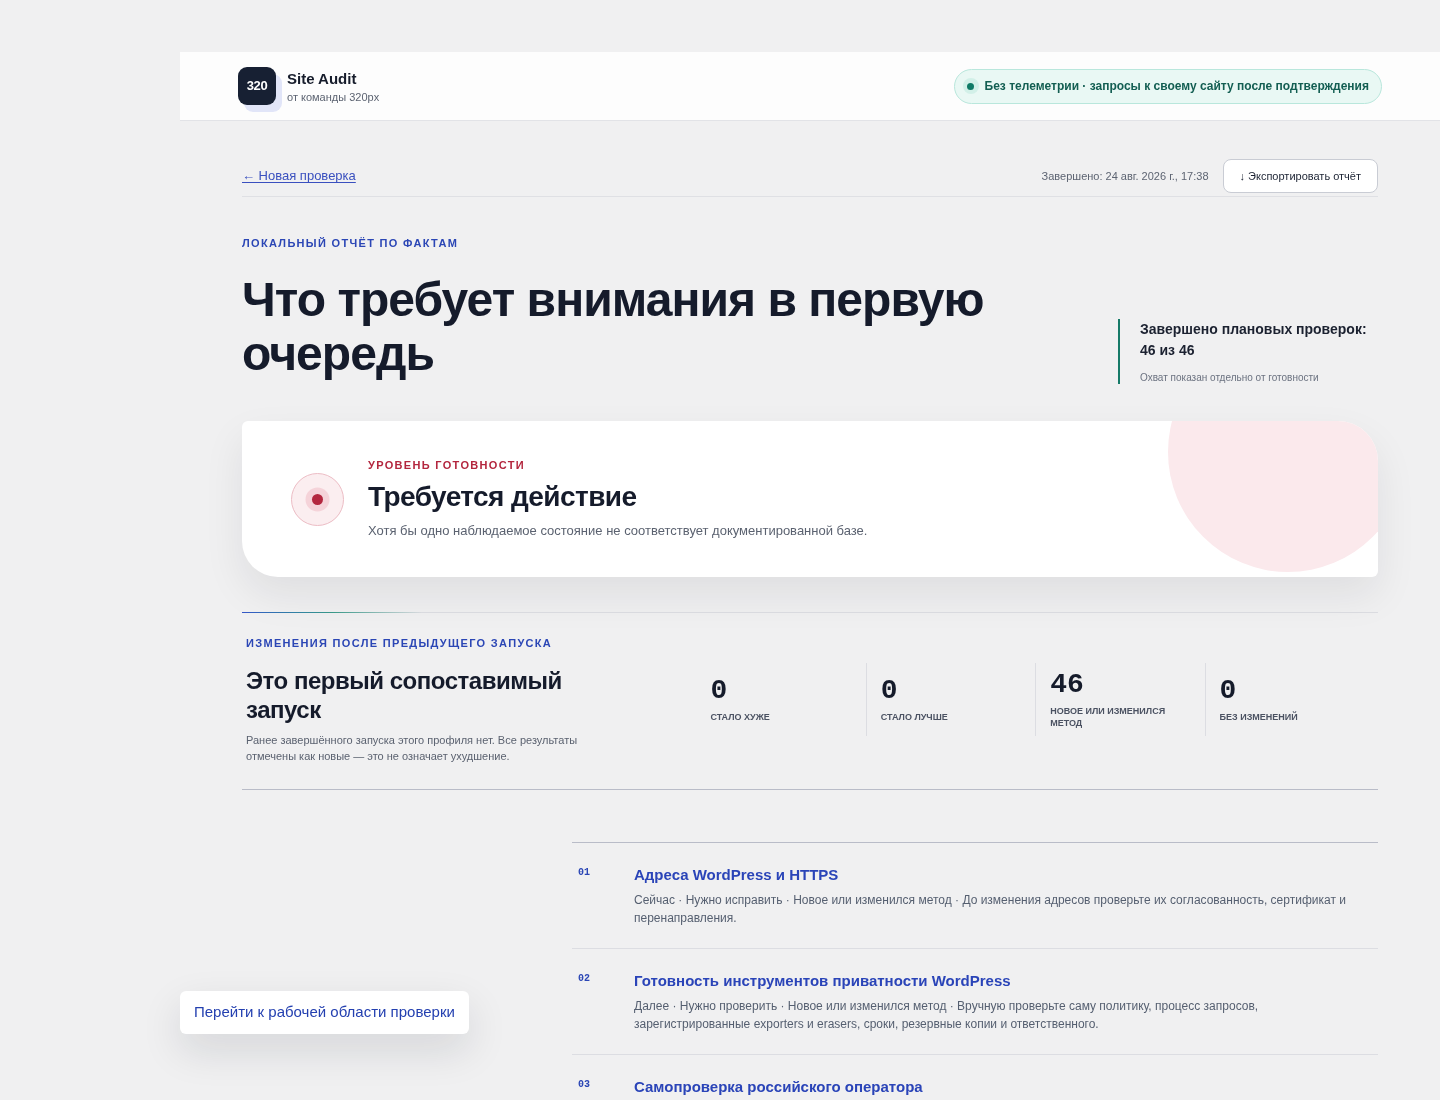 This screenshot has width=1440, height=1100. I want to click on stat-label: БЕЗ ИЗМЕНЕНИЙ, so click(1259, 717).